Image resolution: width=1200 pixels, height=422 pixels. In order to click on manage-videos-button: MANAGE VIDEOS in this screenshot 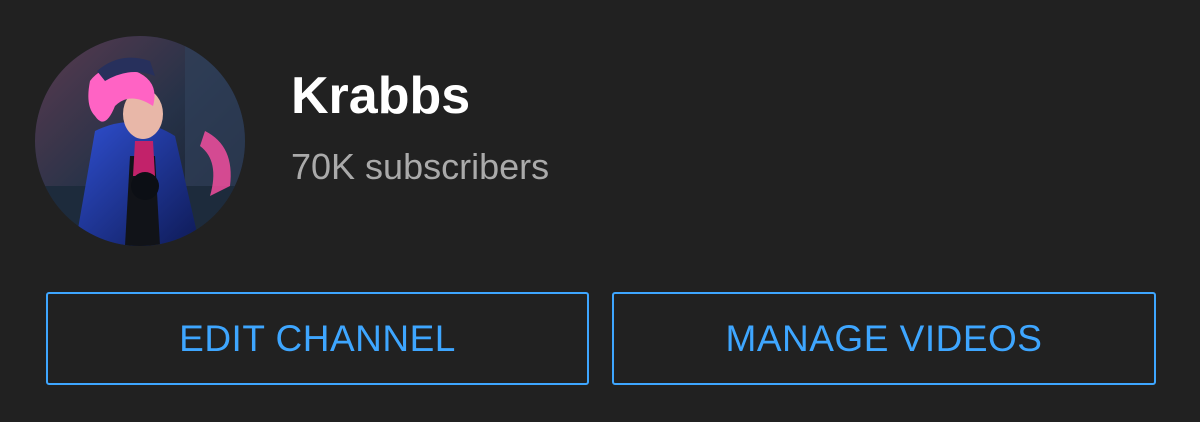, I will do `click(884, 338)`.